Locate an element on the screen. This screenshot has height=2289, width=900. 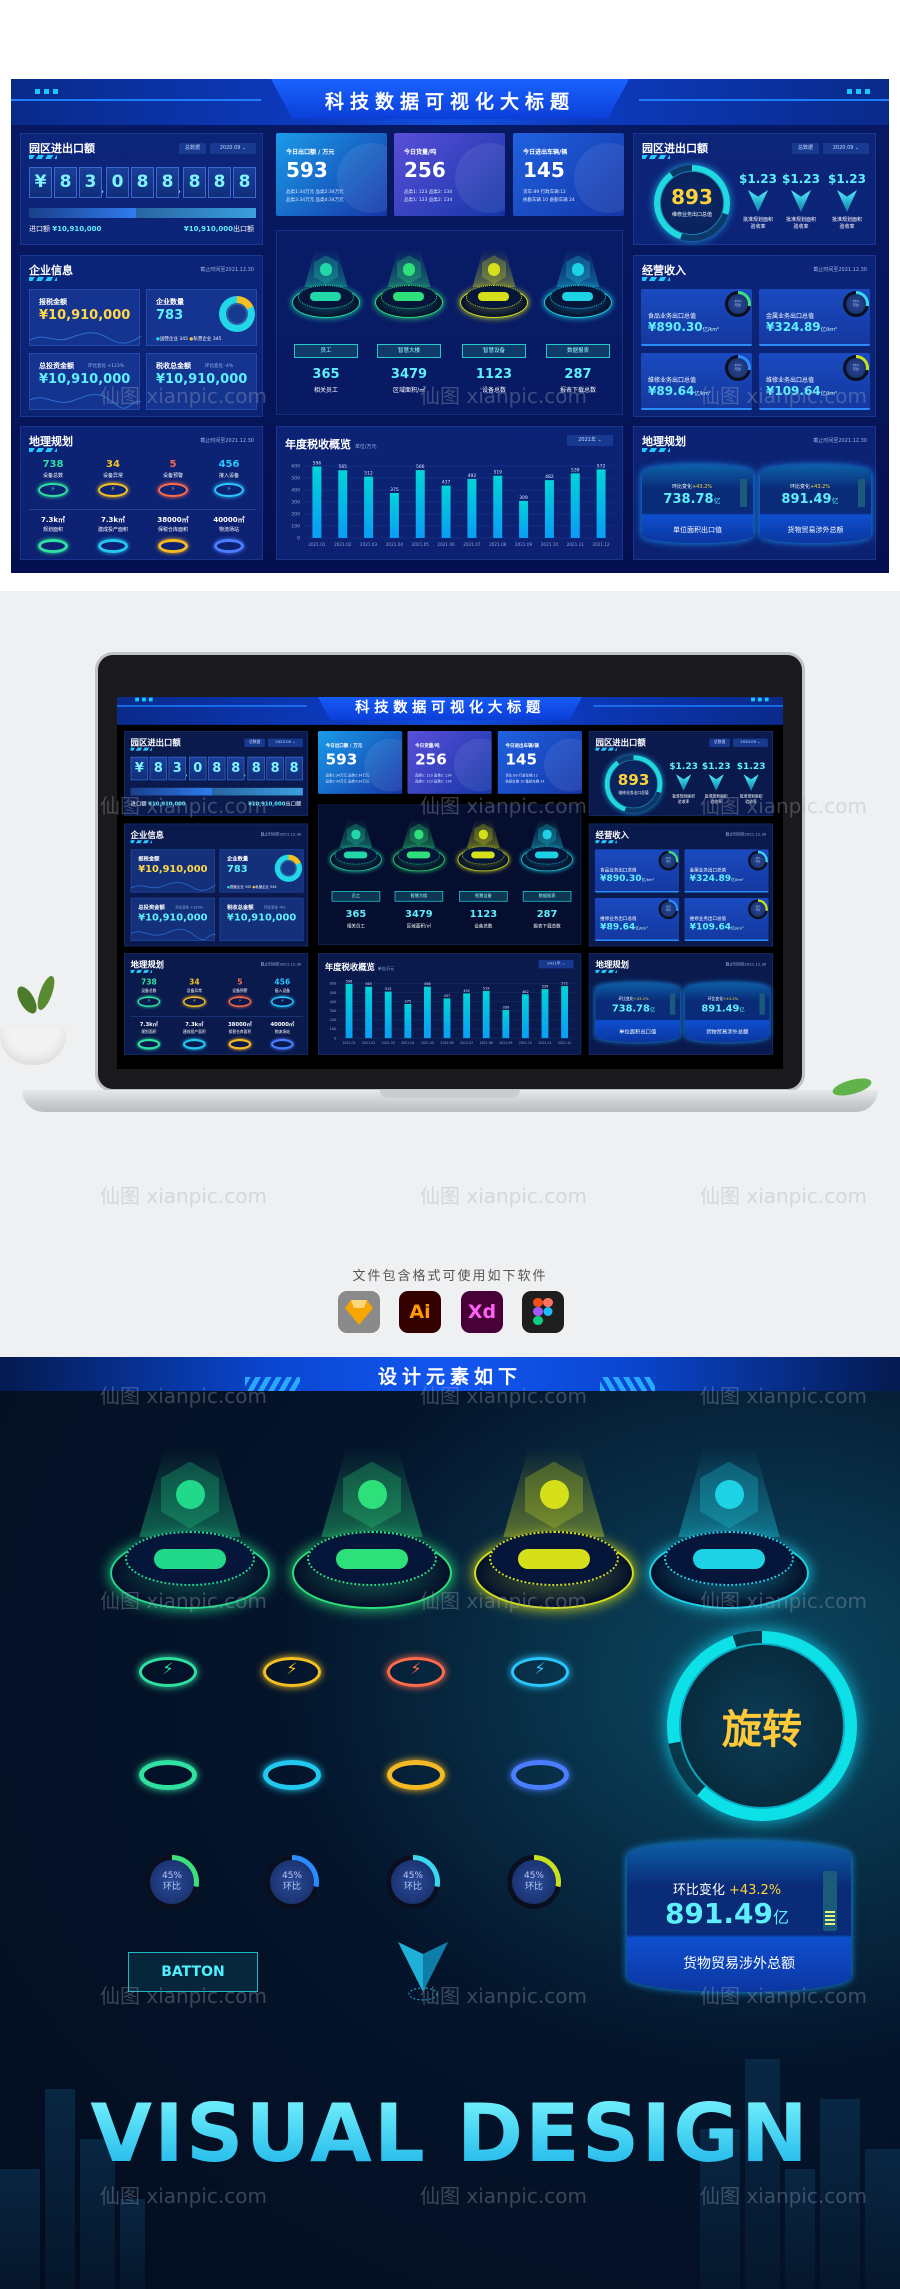
stat-label: 设备预警 is located at coordinates (240, 991).